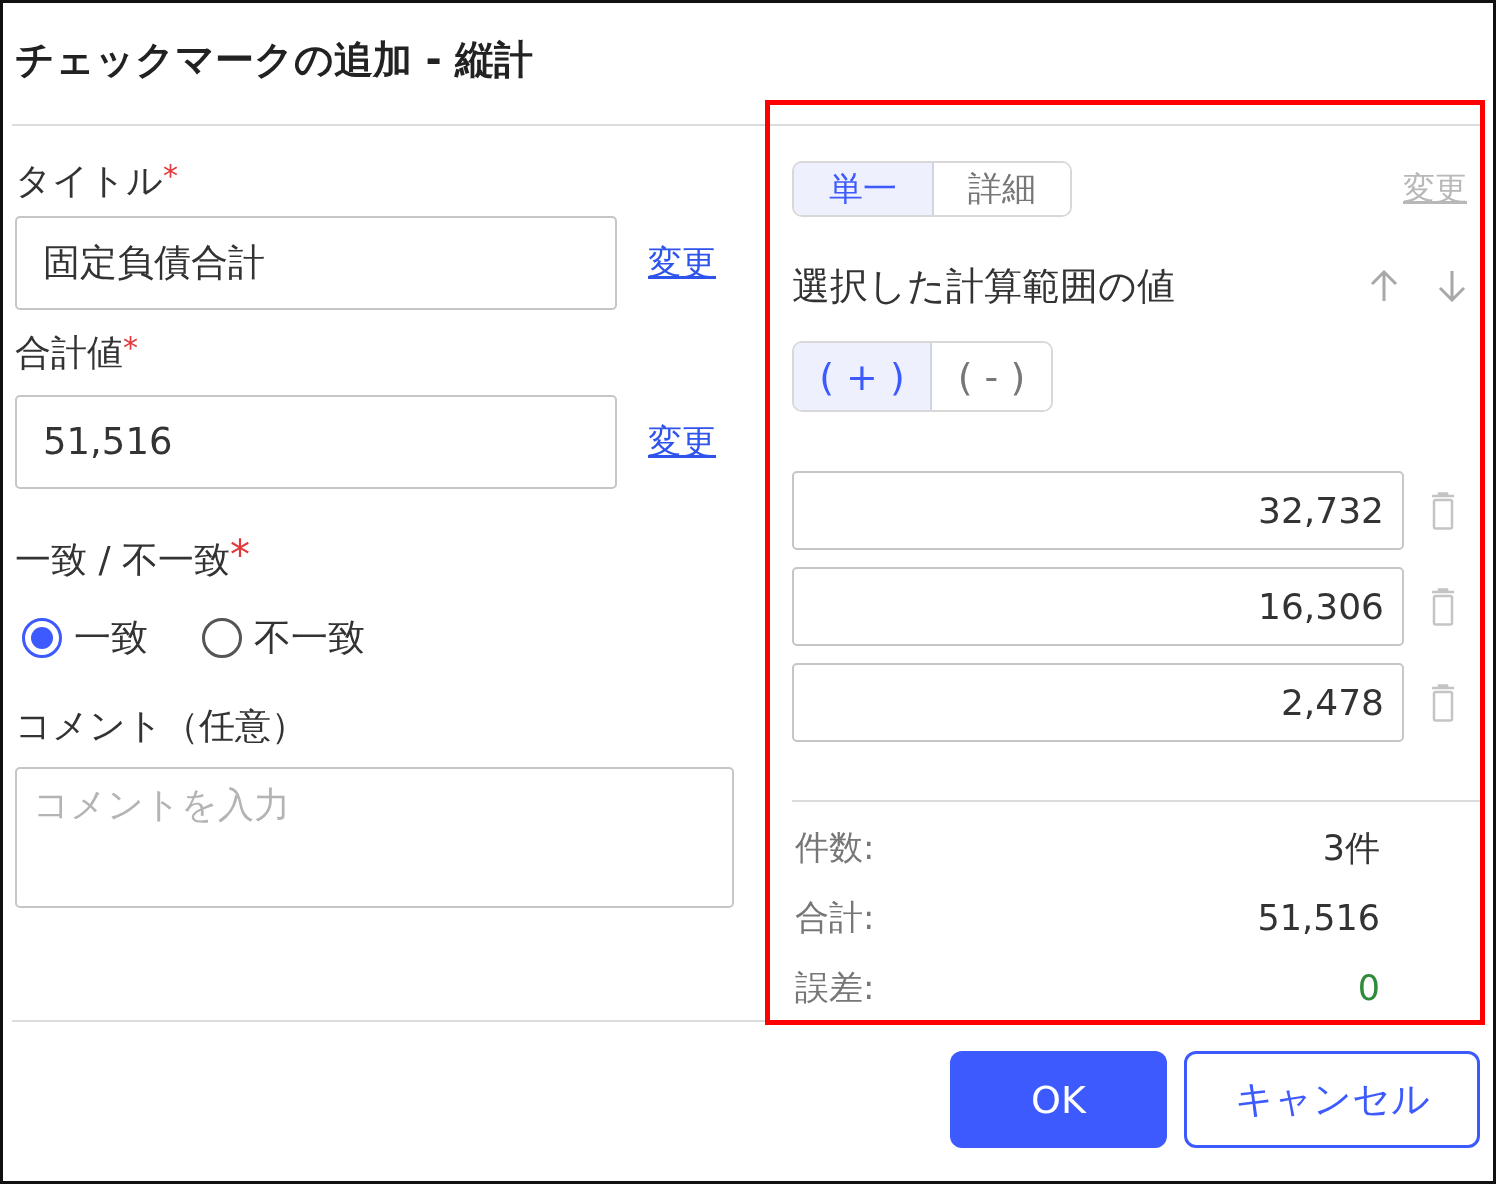 The image size is (1496, 1184). What do you see at coordinates (111, 638) in the screenshot?
I see `radio-label: 一致` at bounding box center [111, 638].